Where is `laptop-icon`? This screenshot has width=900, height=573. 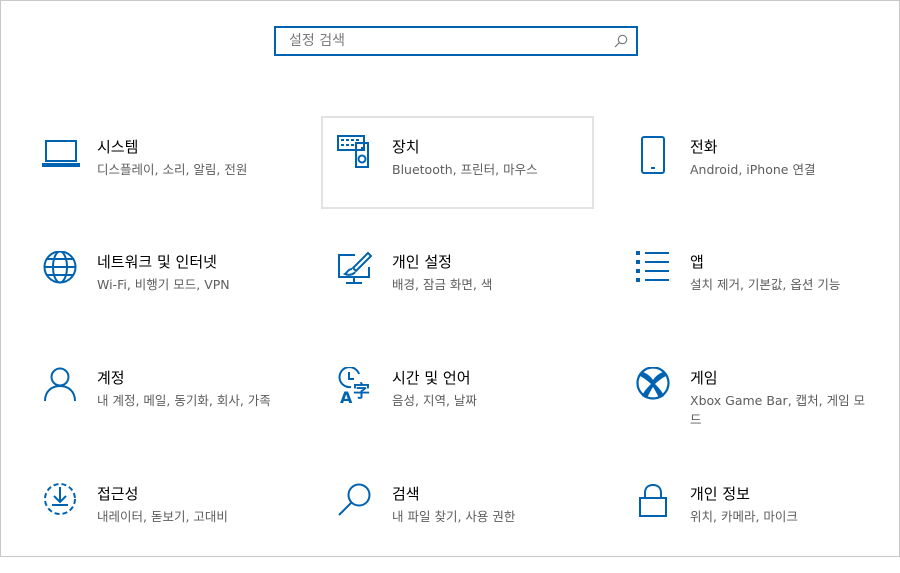
laptop-icon is located at coordinates (62, 156).